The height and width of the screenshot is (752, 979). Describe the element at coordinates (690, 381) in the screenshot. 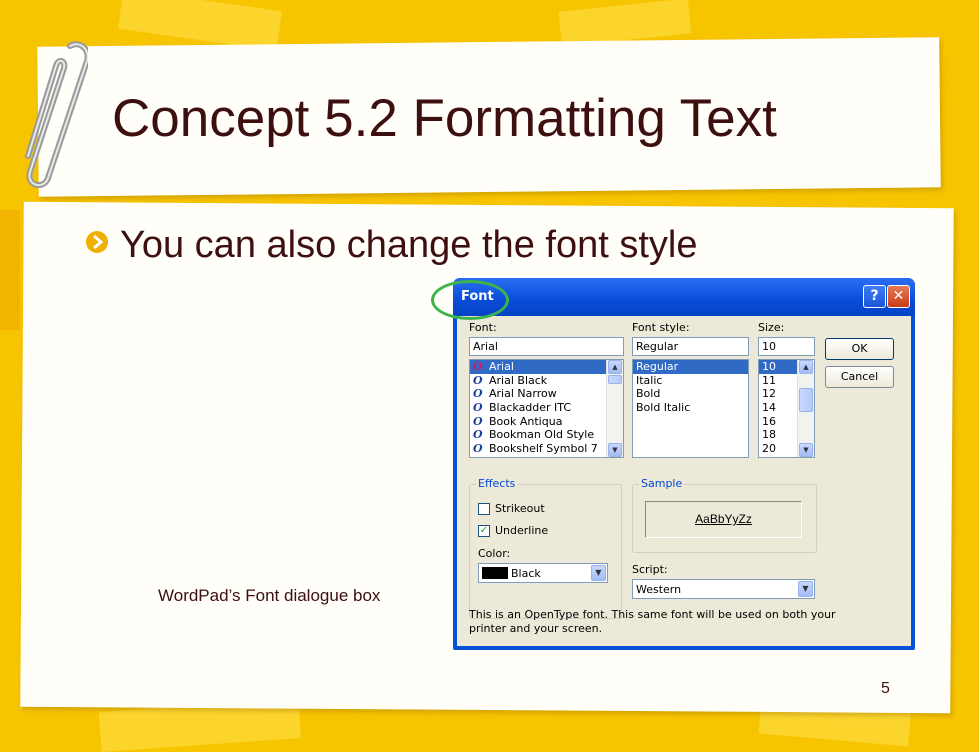

I see `list-item: Italic` at that location.